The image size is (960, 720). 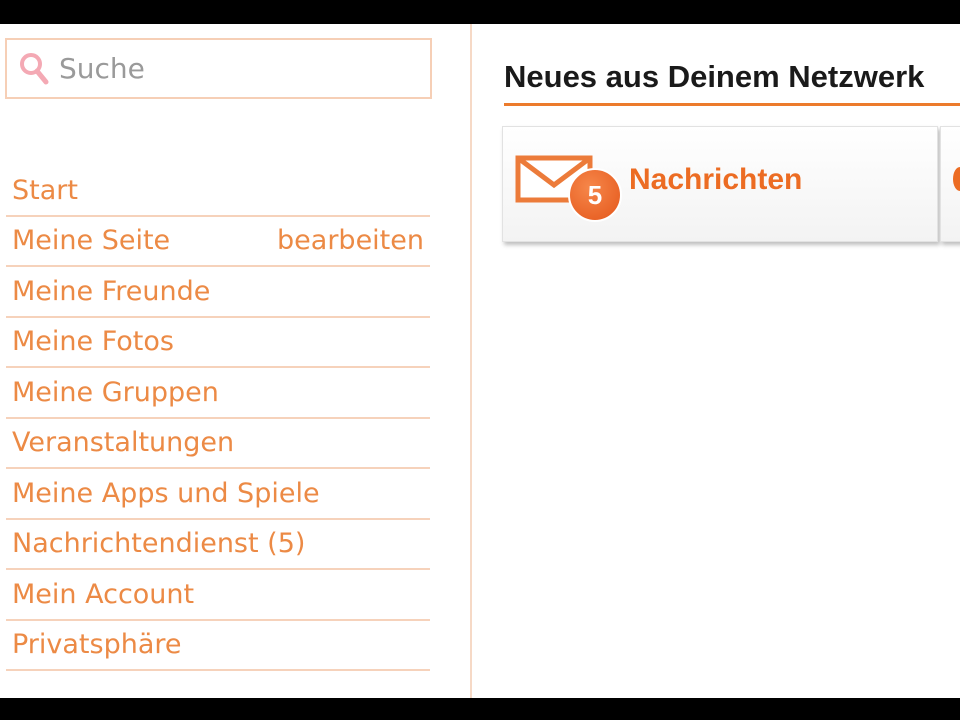 I want to click on sidebar-item-meine-fotos: Meine Fotos, so click(x=218, y=343).